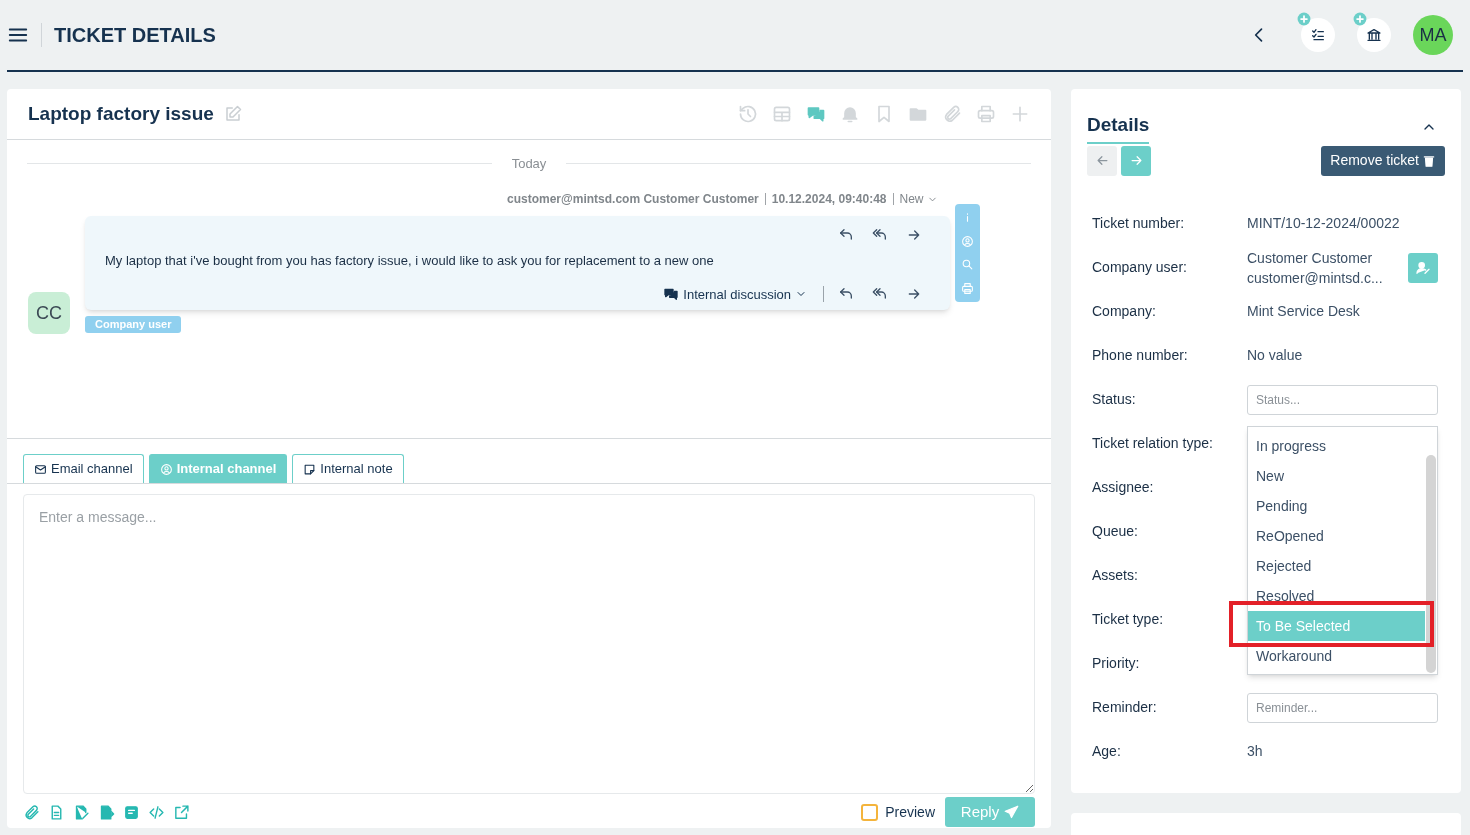  Describe the element at coordinates (1336, 536) in the screenshot. I see `dropdown-option: ReOpened` at that location.